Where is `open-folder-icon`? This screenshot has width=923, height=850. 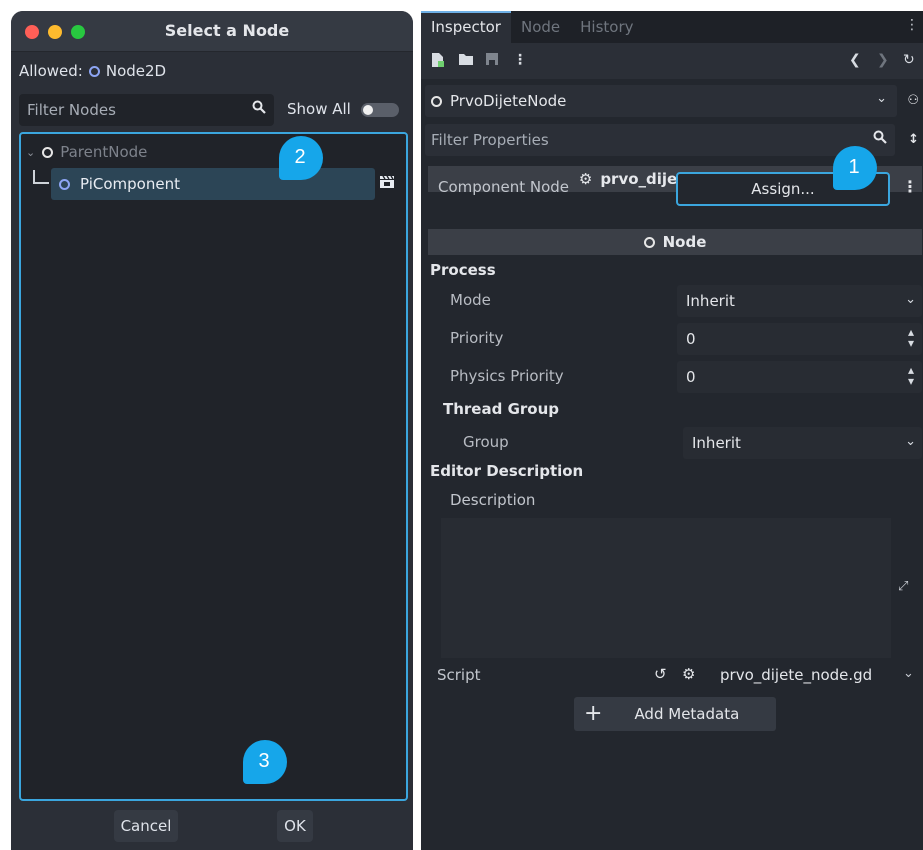 open-folder-icon is located at coordinates (466, 59).